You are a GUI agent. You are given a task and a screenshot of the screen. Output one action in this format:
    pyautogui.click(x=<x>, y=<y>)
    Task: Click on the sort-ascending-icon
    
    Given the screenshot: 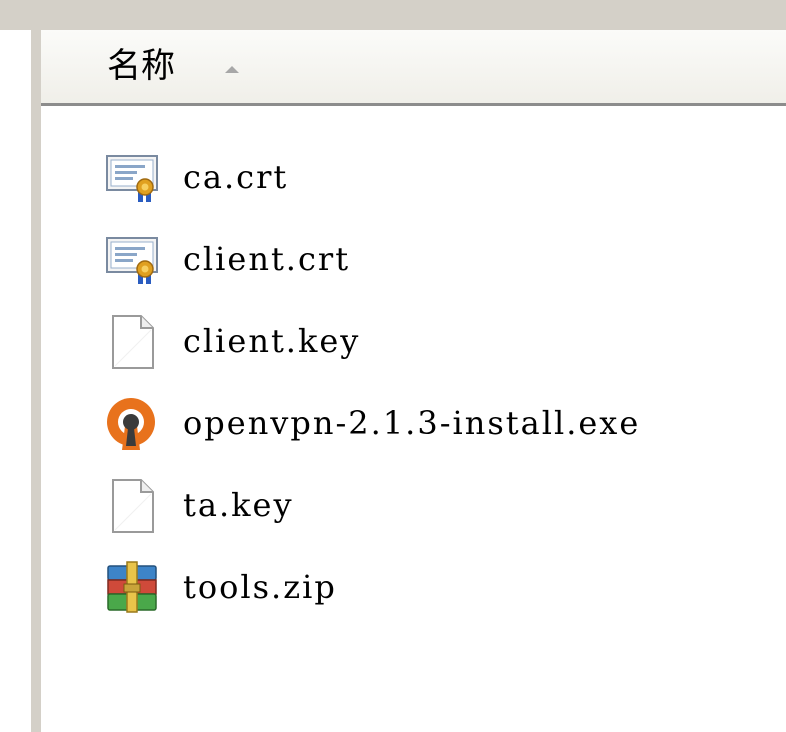 What is the action you would take?
    pyautogui.click(x=232, y=69)
    